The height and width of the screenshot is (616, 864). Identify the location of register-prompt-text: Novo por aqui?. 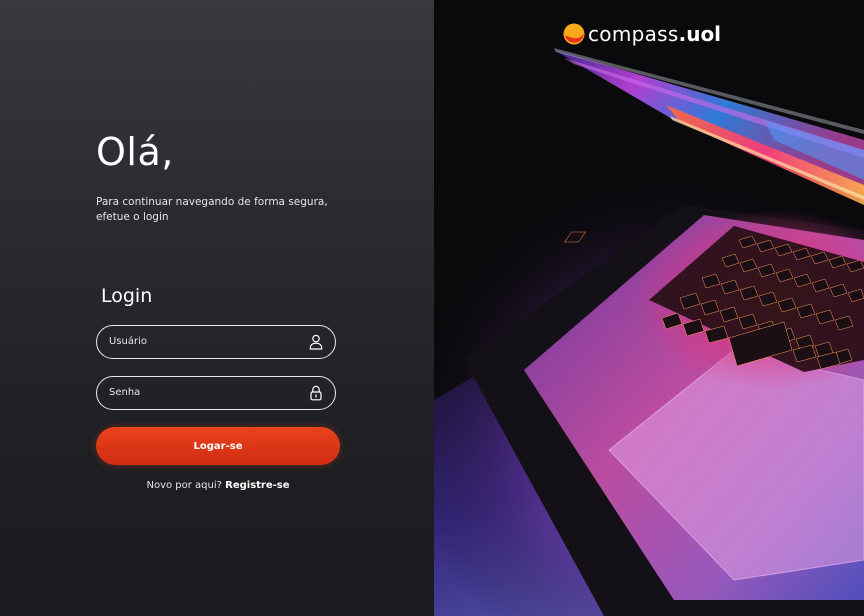
(184, 485).